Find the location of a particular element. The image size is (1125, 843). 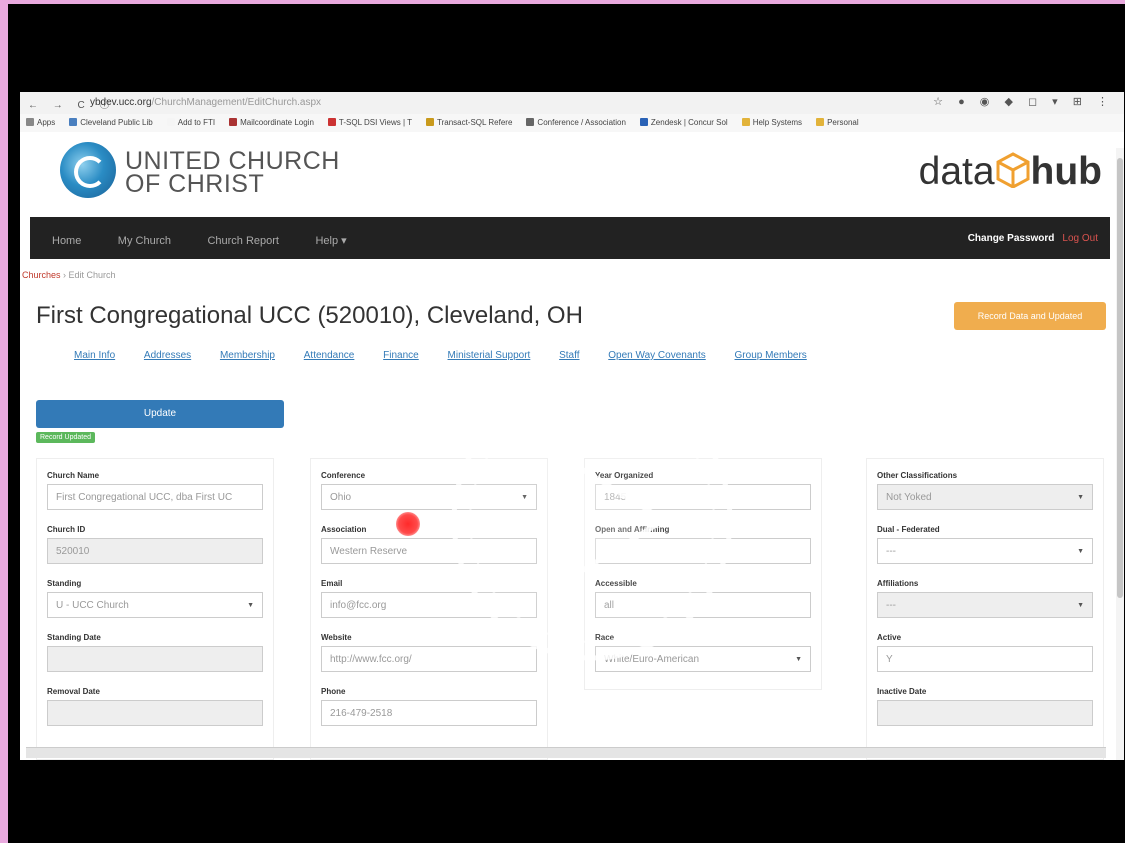

play-icon is located at coordinates (592, 520).